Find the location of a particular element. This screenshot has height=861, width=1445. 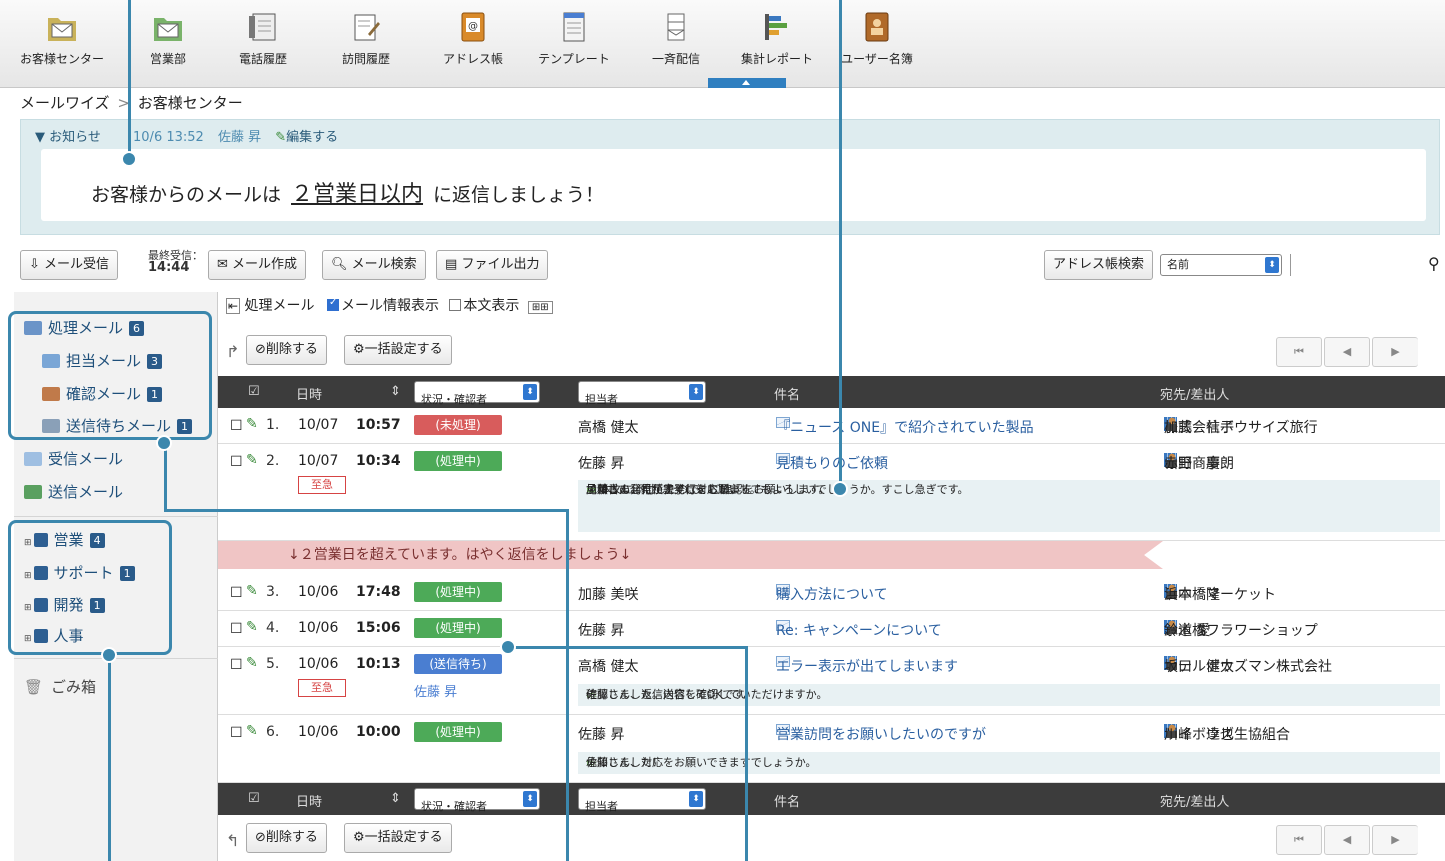

app-label: ユーザー名簿 is located at coordinates (877, 59).